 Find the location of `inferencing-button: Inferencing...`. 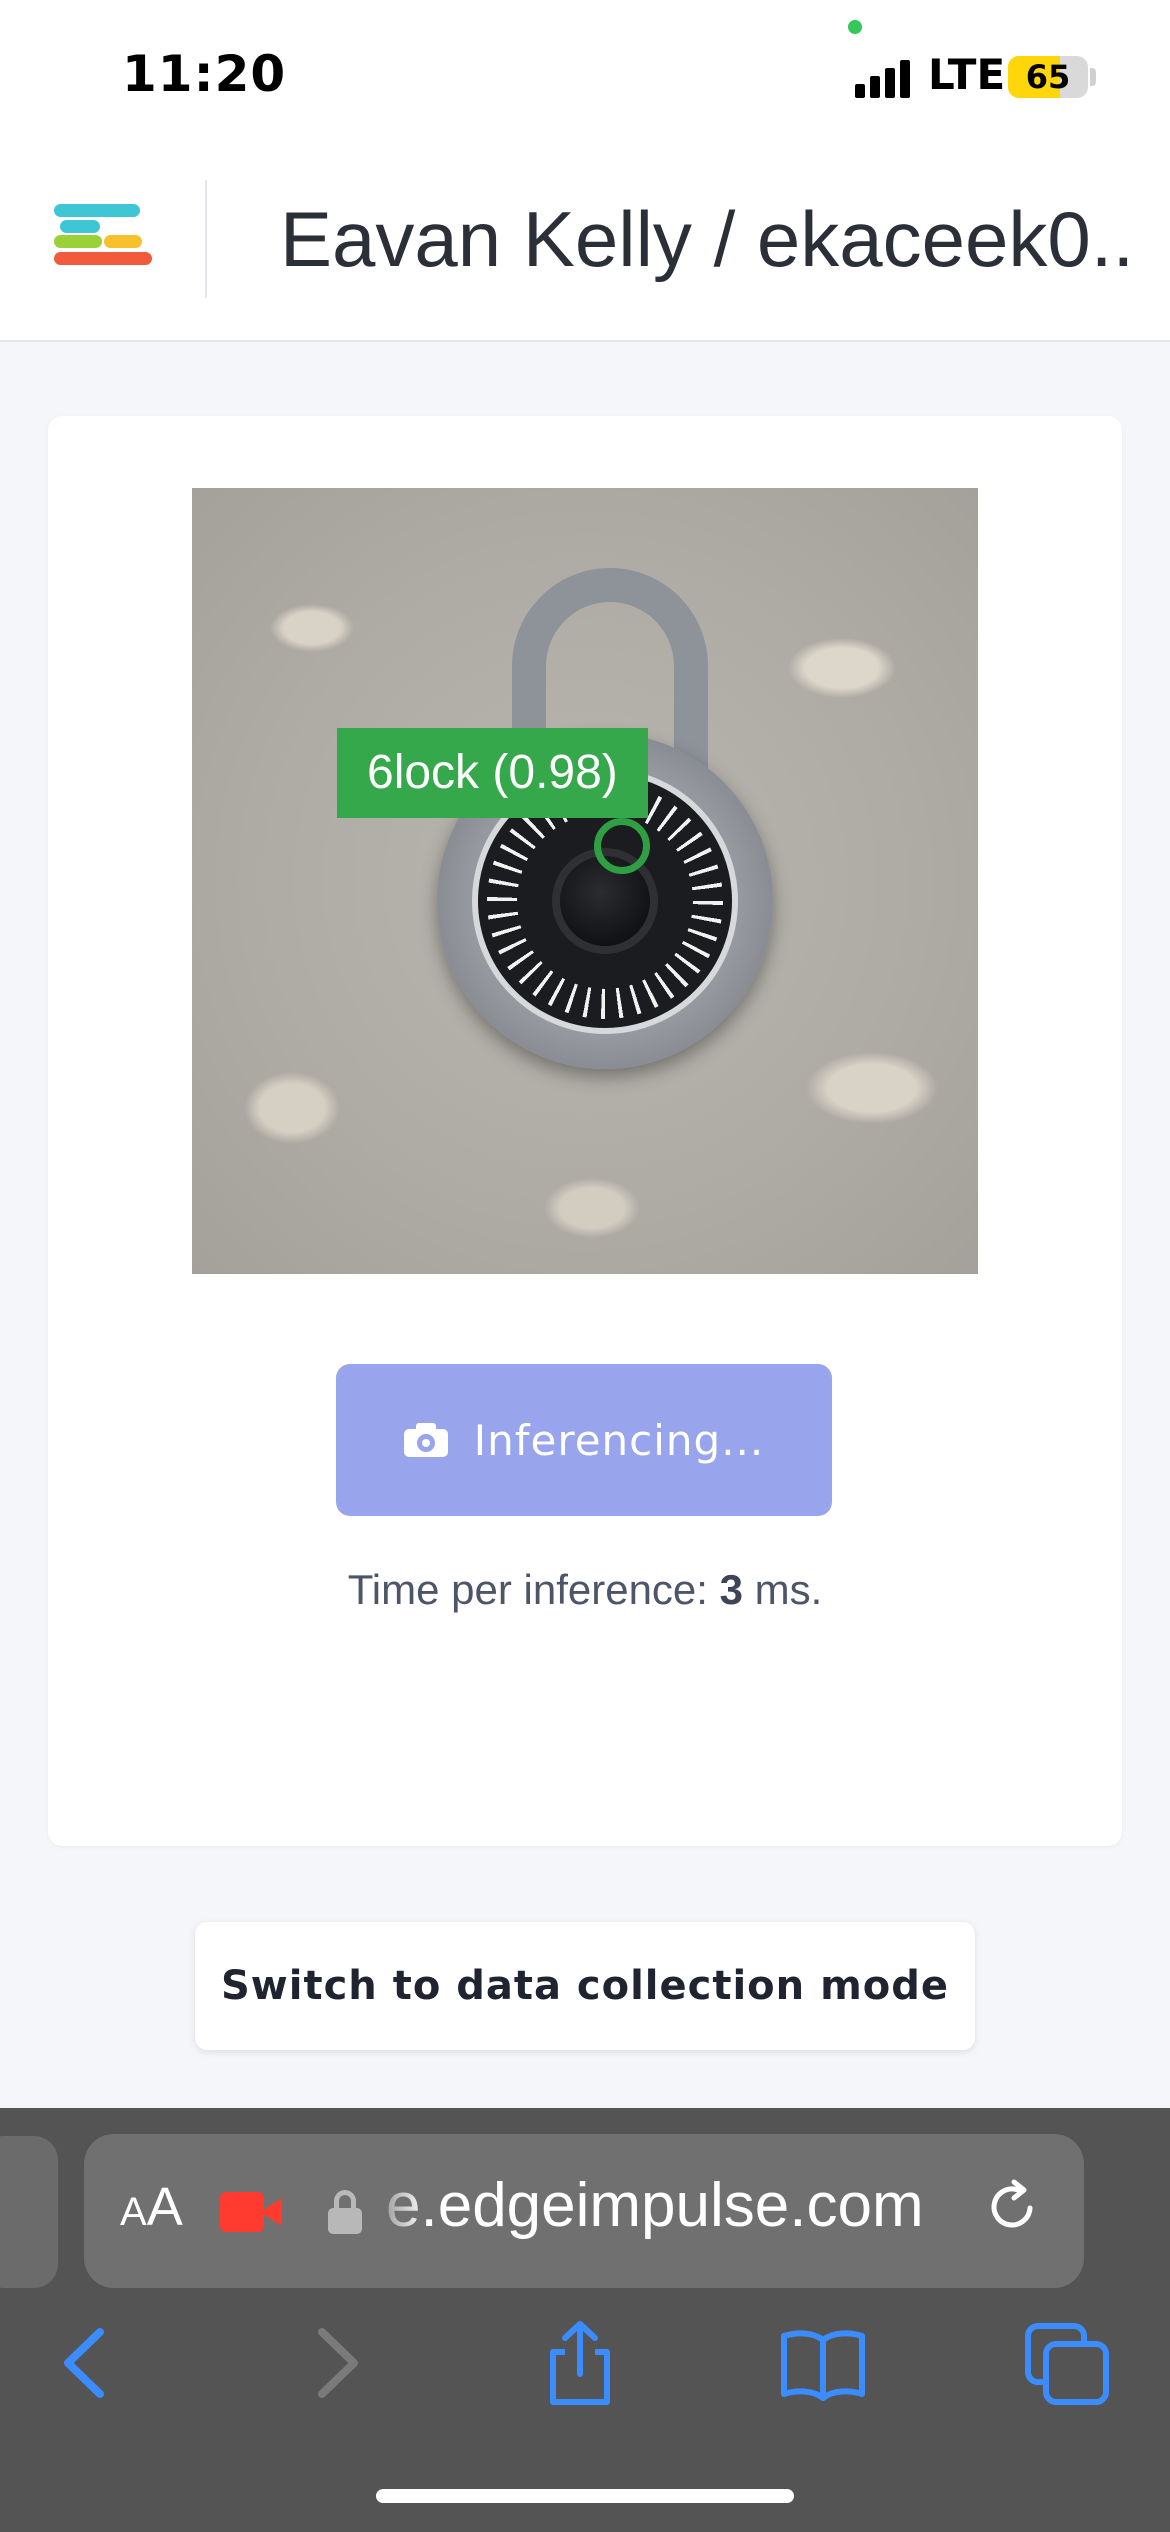

inferencing-button: Inferencing... is located at coordinates (584, 1440).